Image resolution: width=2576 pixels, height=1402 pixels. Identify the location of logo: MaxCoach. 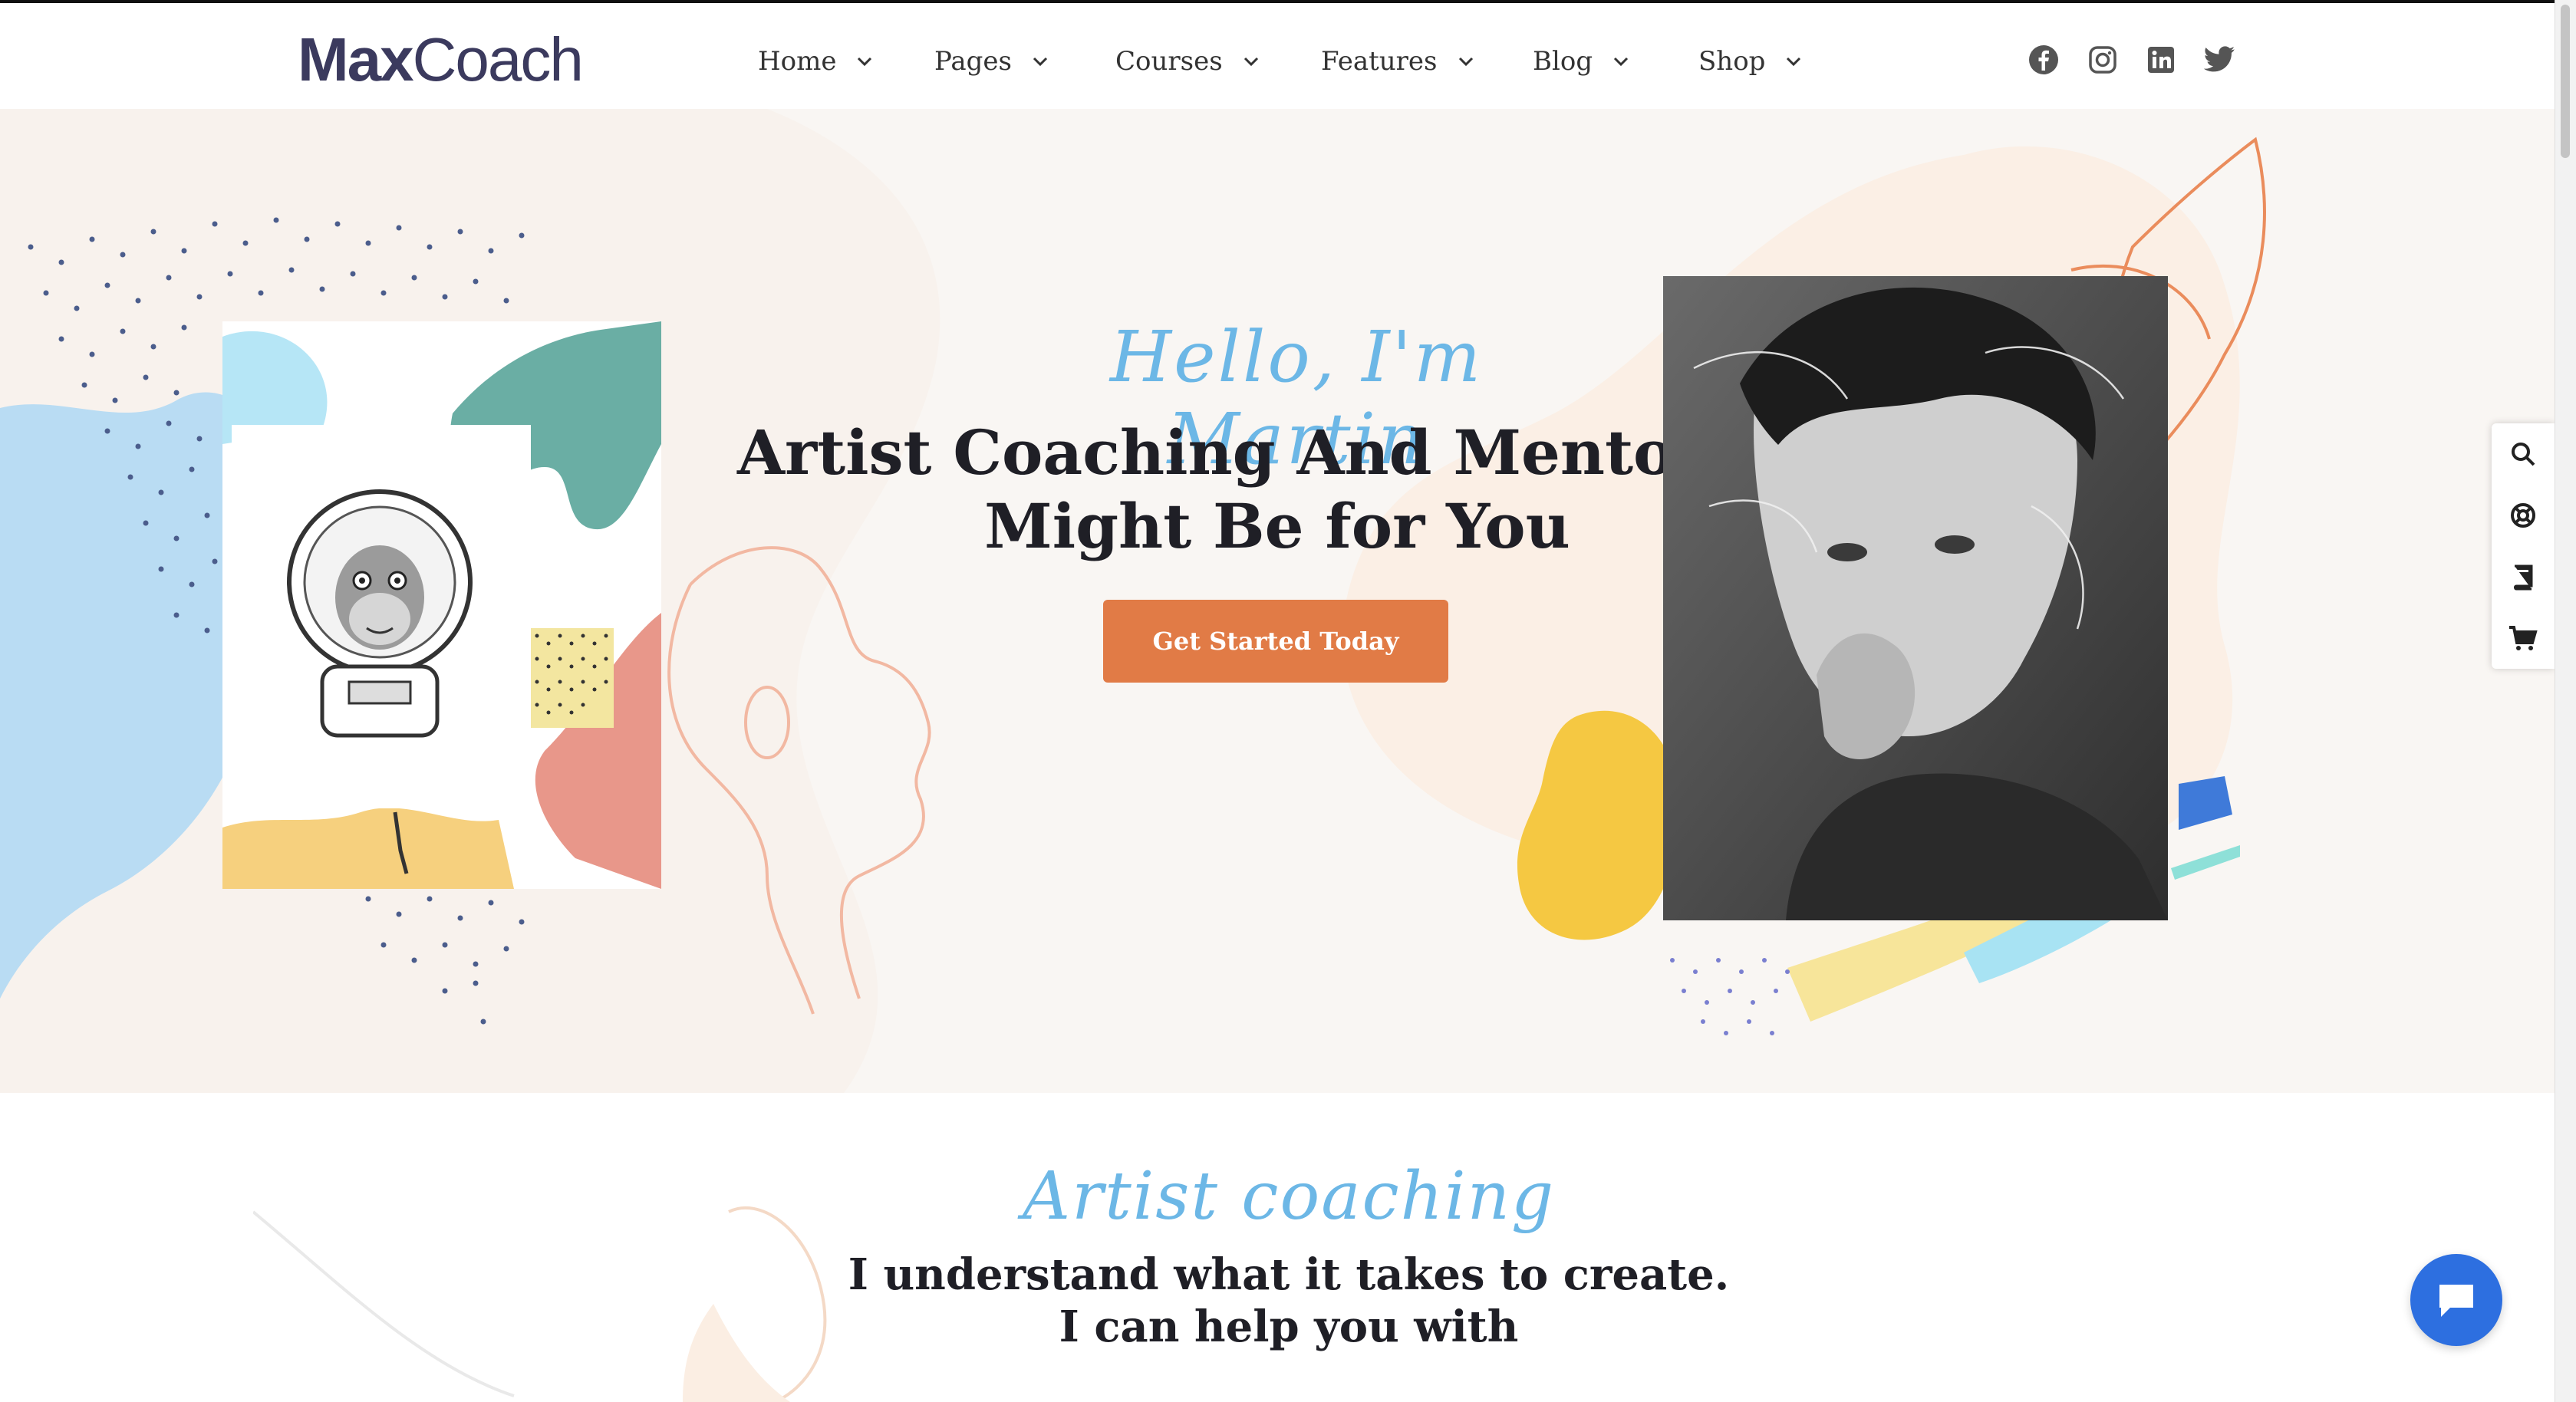
(441, 60).